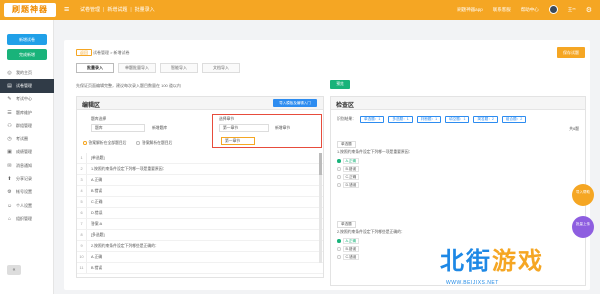  What do you see at coordinates (200, 257) in the screenshot?
I see `editor-line: 10 A.正确` at bounding box center [200, 257].